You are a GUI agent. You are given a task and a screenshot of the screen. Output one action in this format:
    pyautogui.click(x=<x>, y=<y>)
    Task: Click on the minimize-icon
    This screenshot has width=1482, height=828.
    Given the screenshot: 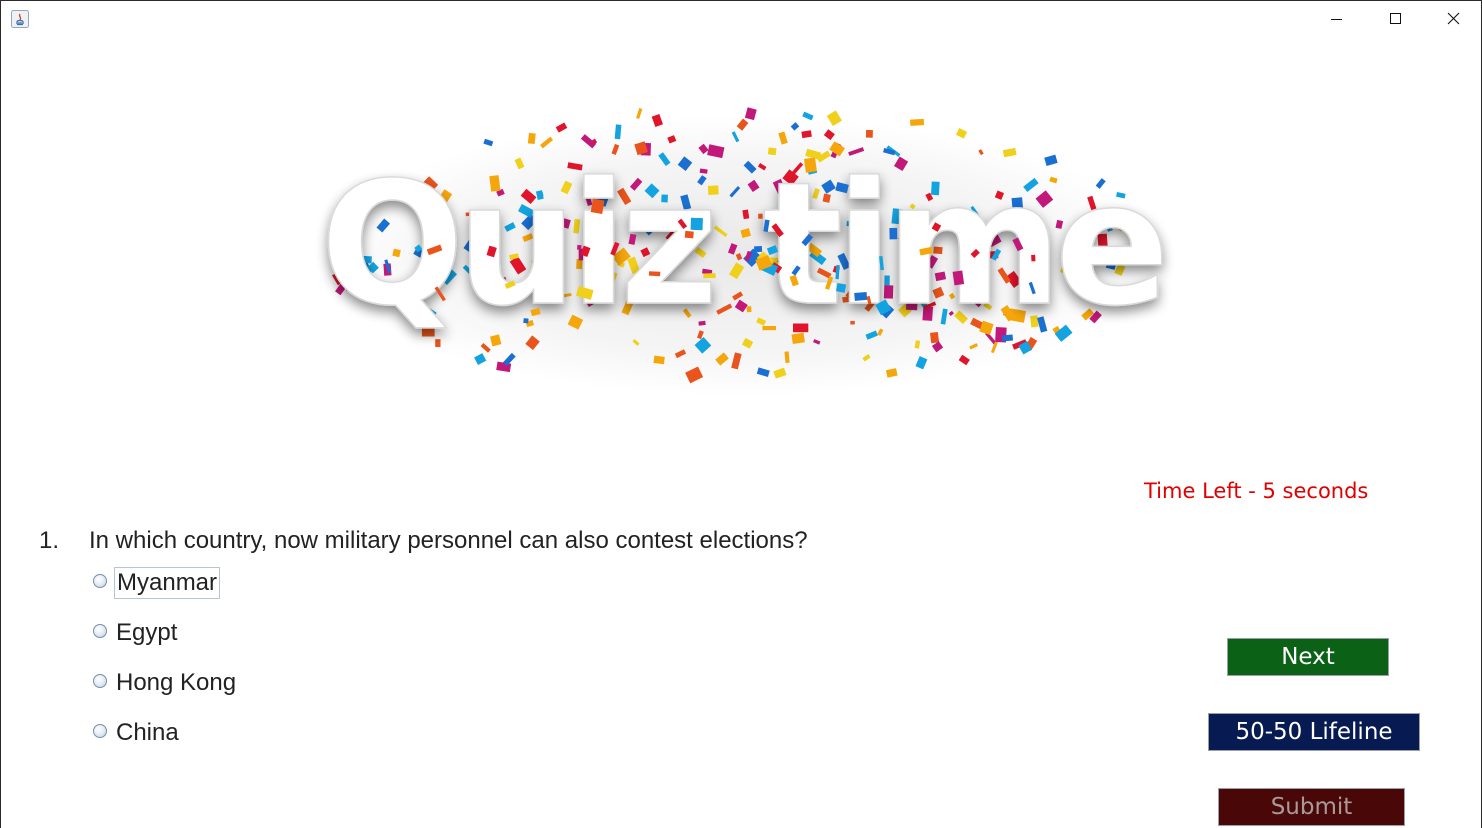 What is the action you would take?
    pyautogui.click(x=1336, y=19)
    